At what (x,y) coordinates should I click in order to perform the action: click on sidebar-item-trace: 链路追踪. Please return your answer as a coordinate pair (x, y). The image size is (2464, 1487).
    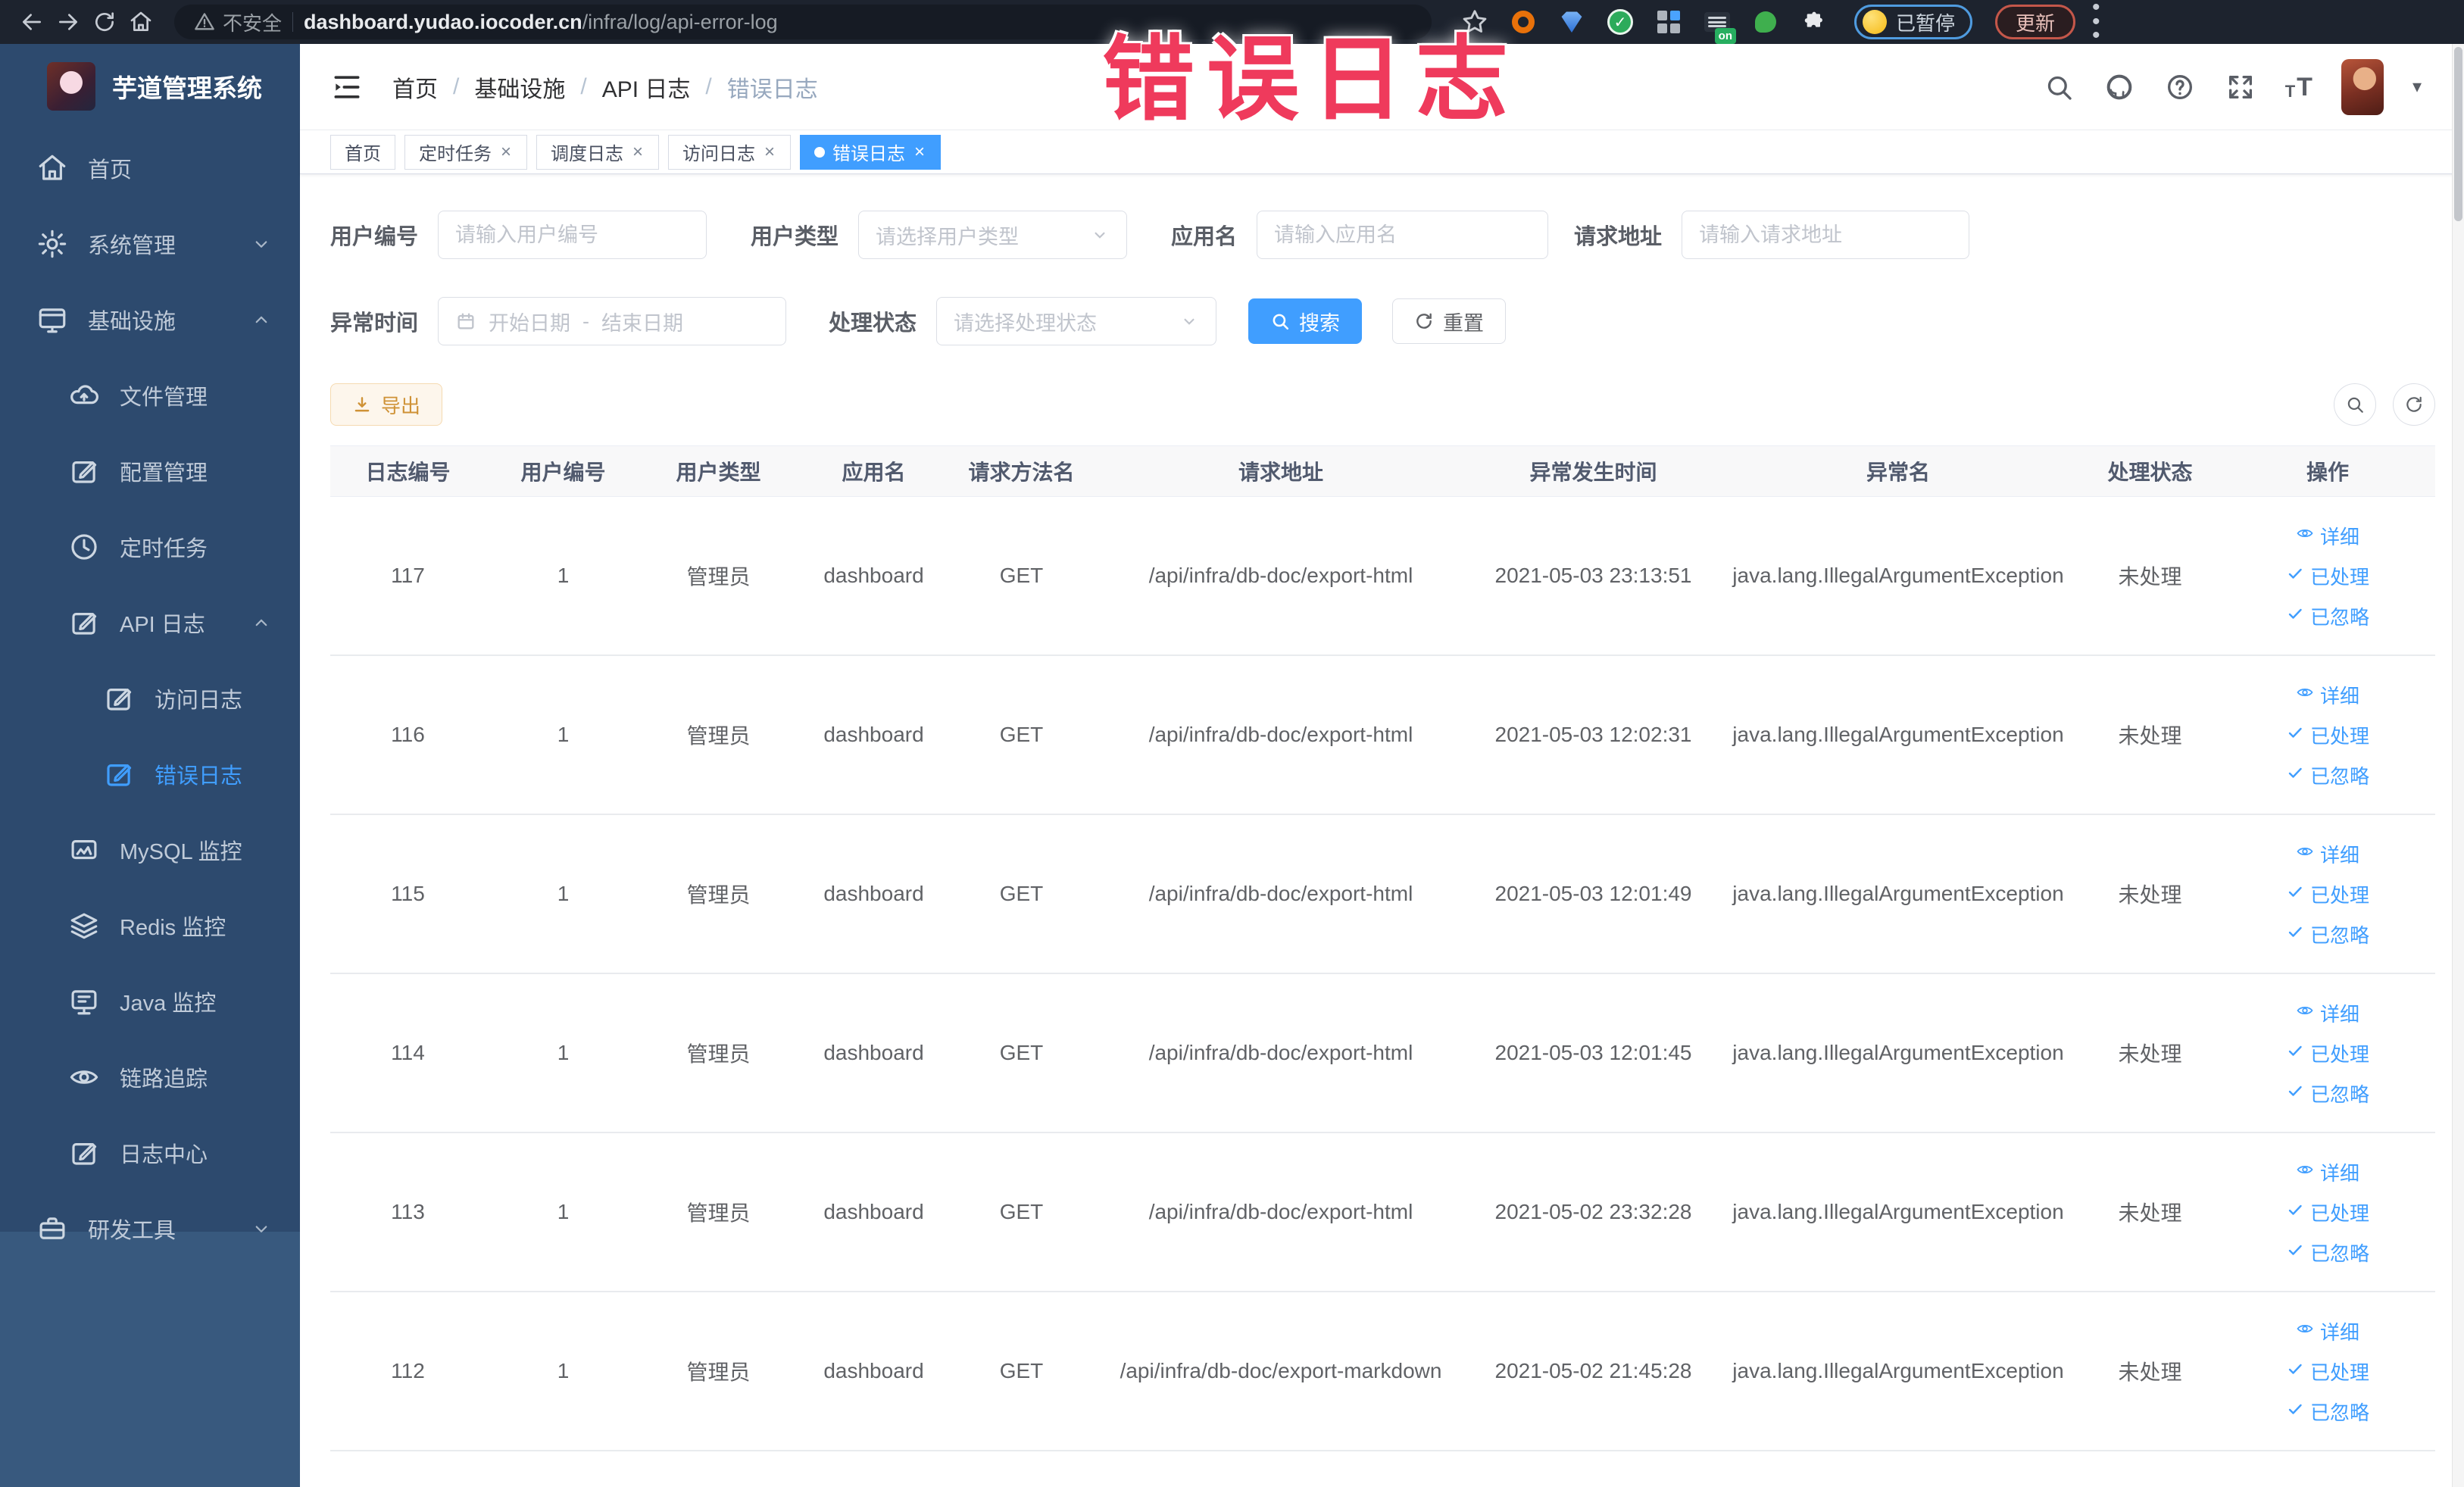
    Looking at the image, I should click on (150, 1077).